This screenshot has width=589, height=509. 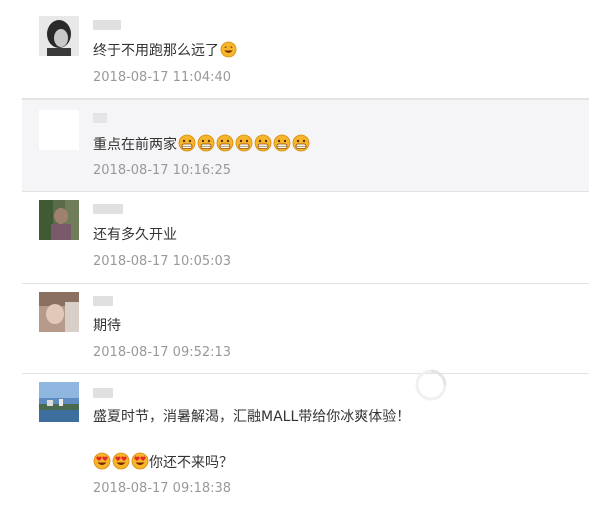 I want to click on comment-text: 期待, so click(x=107, y=326).